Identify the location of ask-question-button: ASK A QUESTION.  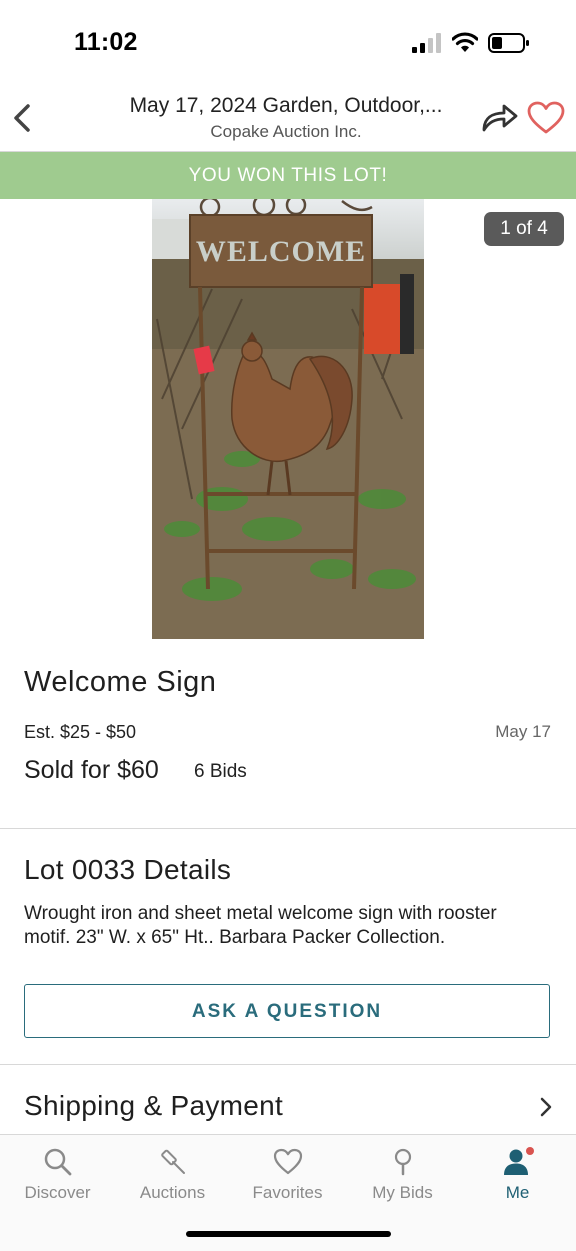
(287, 1011).